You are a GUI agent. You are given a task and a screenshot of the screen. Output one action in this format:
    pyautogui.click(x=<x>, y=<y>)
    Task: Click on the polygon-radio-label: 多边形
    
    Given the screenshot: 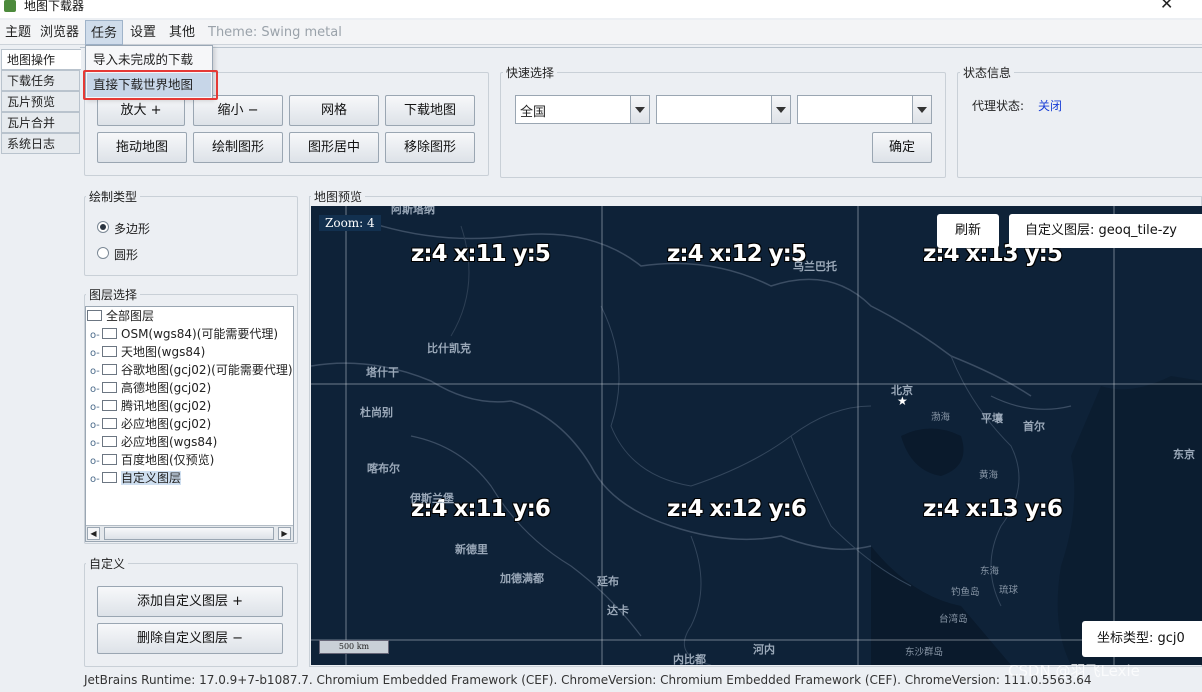 What is the action you would take?
    pyautogui.click(x=132, y=229)
    